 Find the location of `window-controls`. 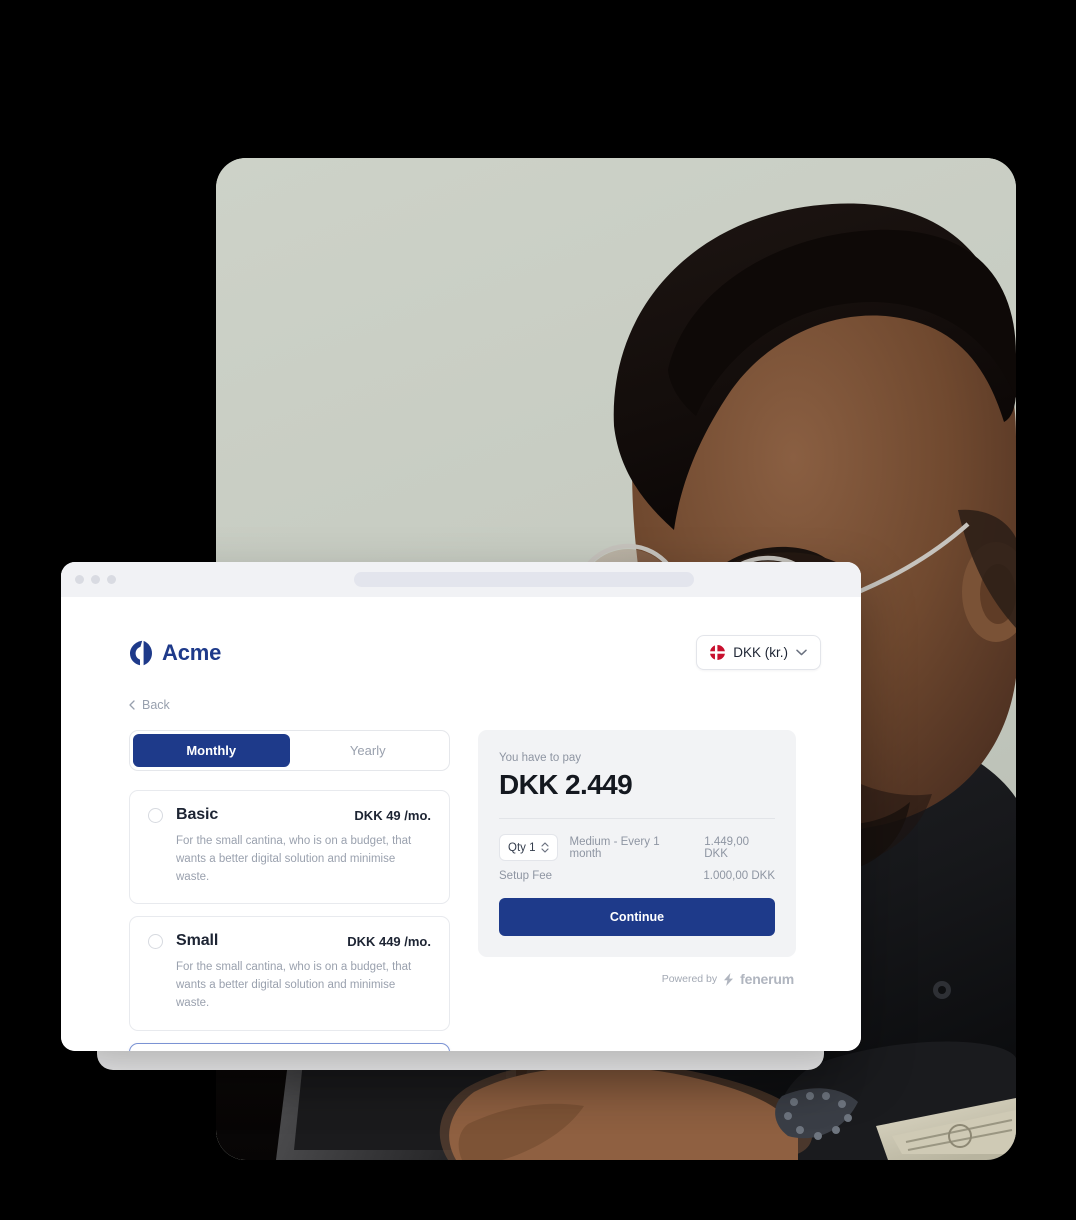

window-controls is located at coordinates (95, 579).